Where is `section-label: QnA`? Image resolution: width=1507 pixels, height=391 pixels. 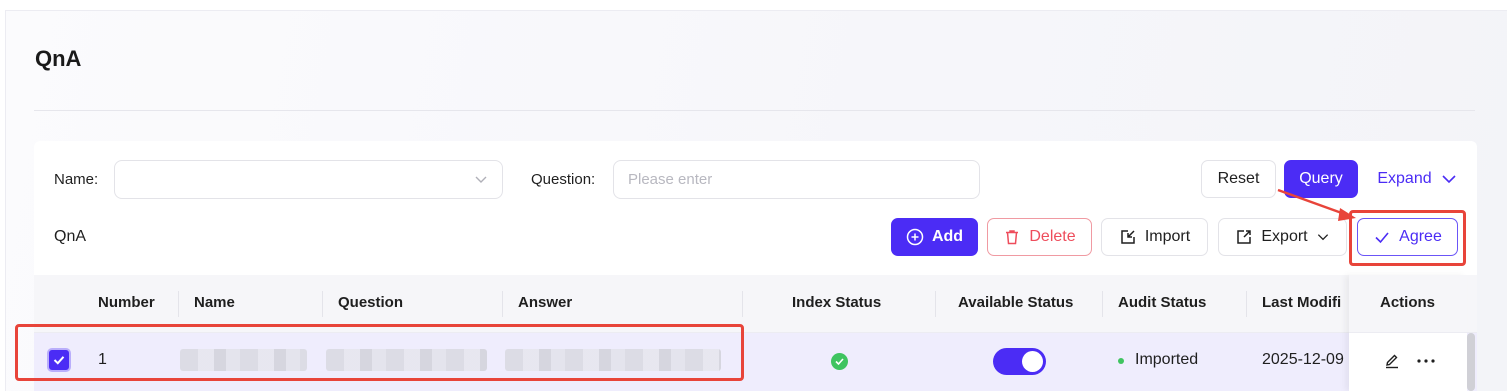 section-label: QnA is located at coordinates (70, 236).